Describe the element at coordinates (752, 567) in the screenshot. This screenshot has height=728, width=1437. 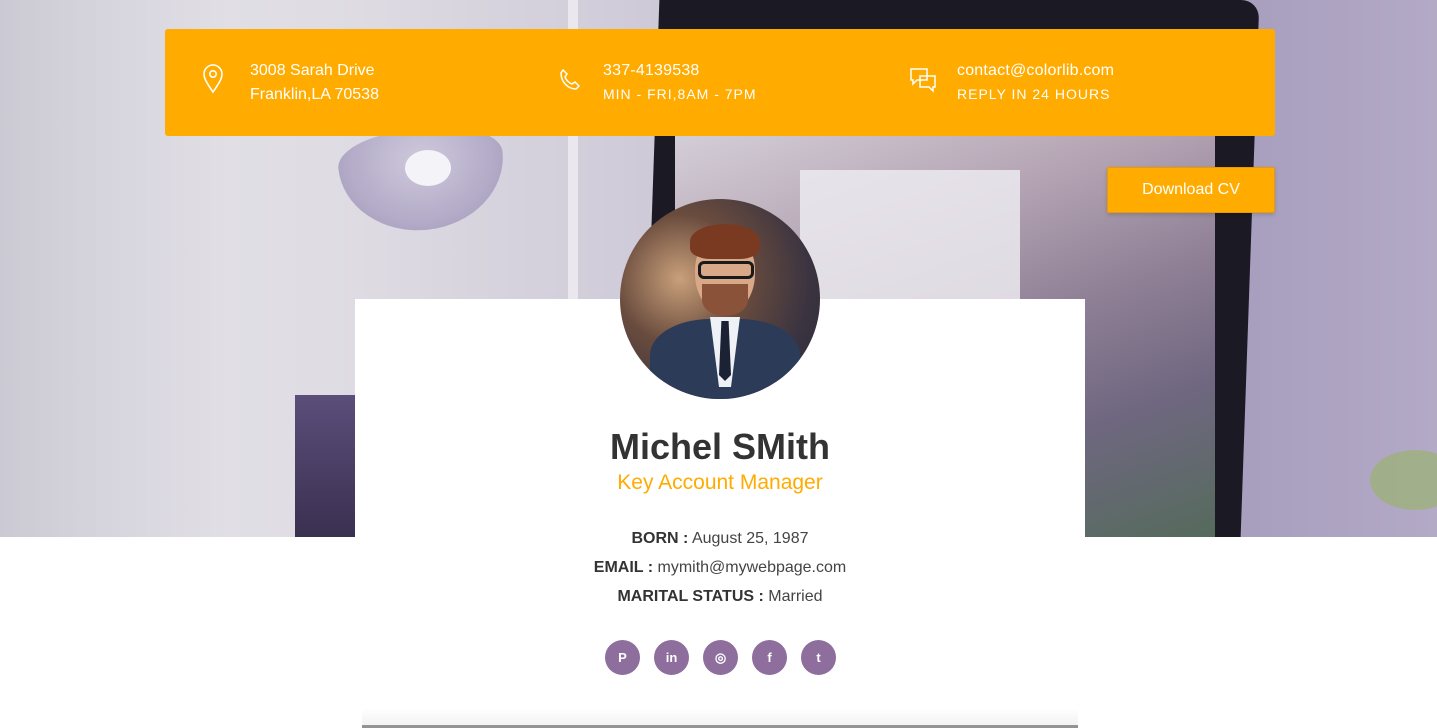
I see `email-value: mymith@mywebpage.com` at that location.